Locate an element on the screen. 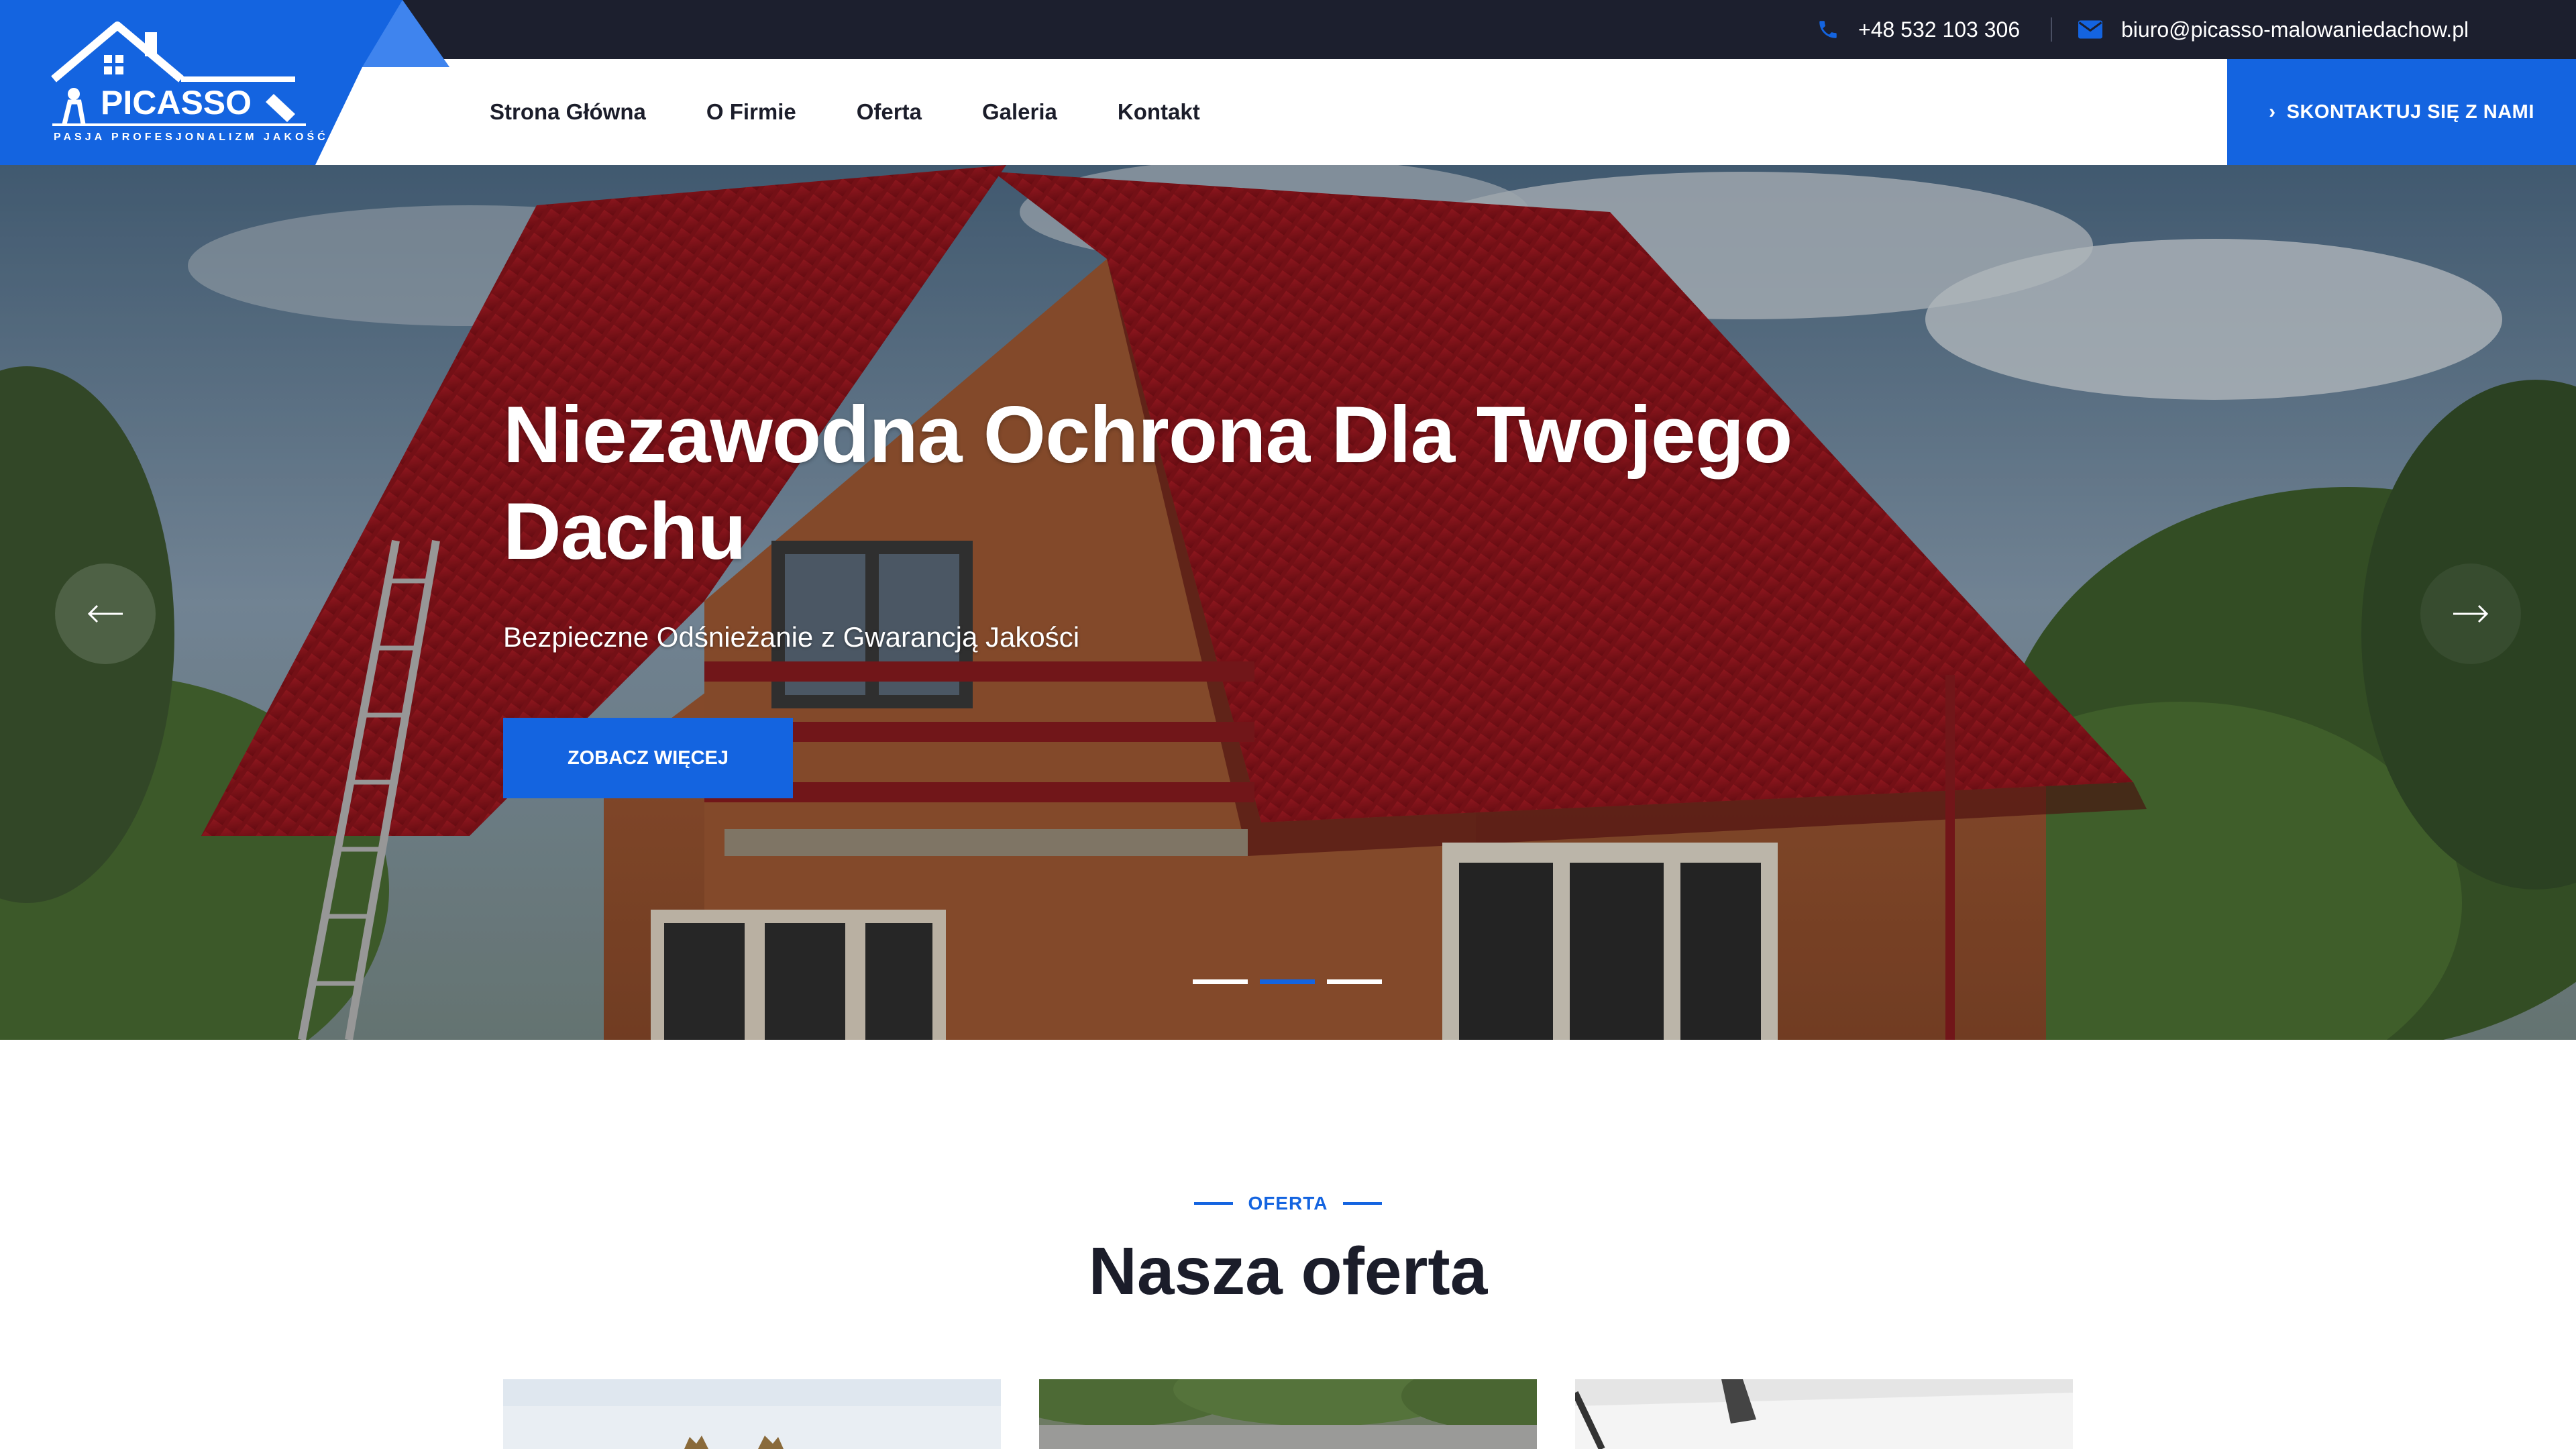 The image size is (2576, 1449). slider-pagination is located at coordinates (1293, 981).